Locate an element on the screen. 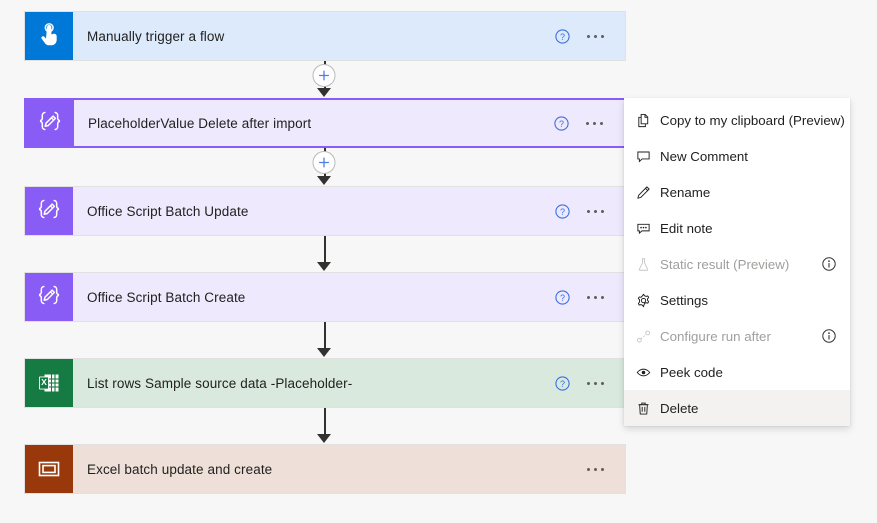 The image size is (877, 523). menu-item-label: Edit note is located at coordinates (686, 228).